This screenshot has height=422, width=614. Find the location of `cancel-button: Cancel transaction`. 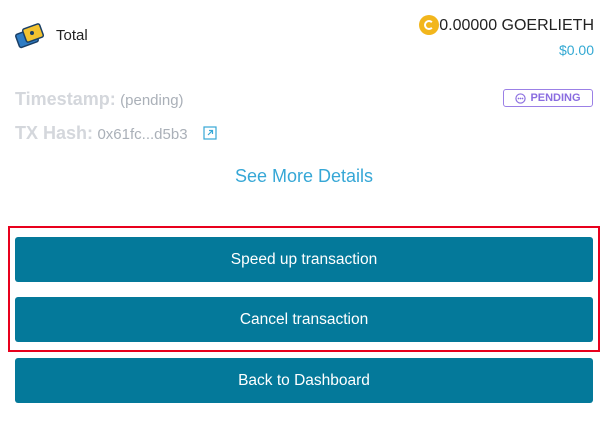

cancel-button: Cancel transaction is located at coordinates (304, 319).